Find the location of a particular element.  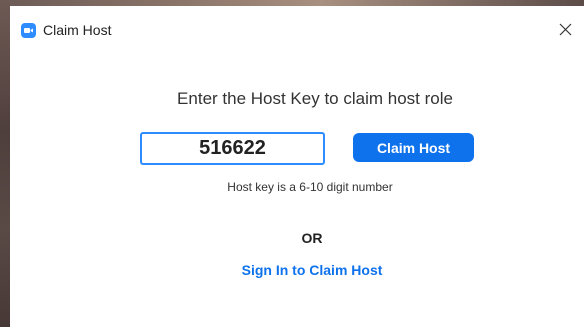

claim-host-button: Claim Host is located at coordinates (413, 147).